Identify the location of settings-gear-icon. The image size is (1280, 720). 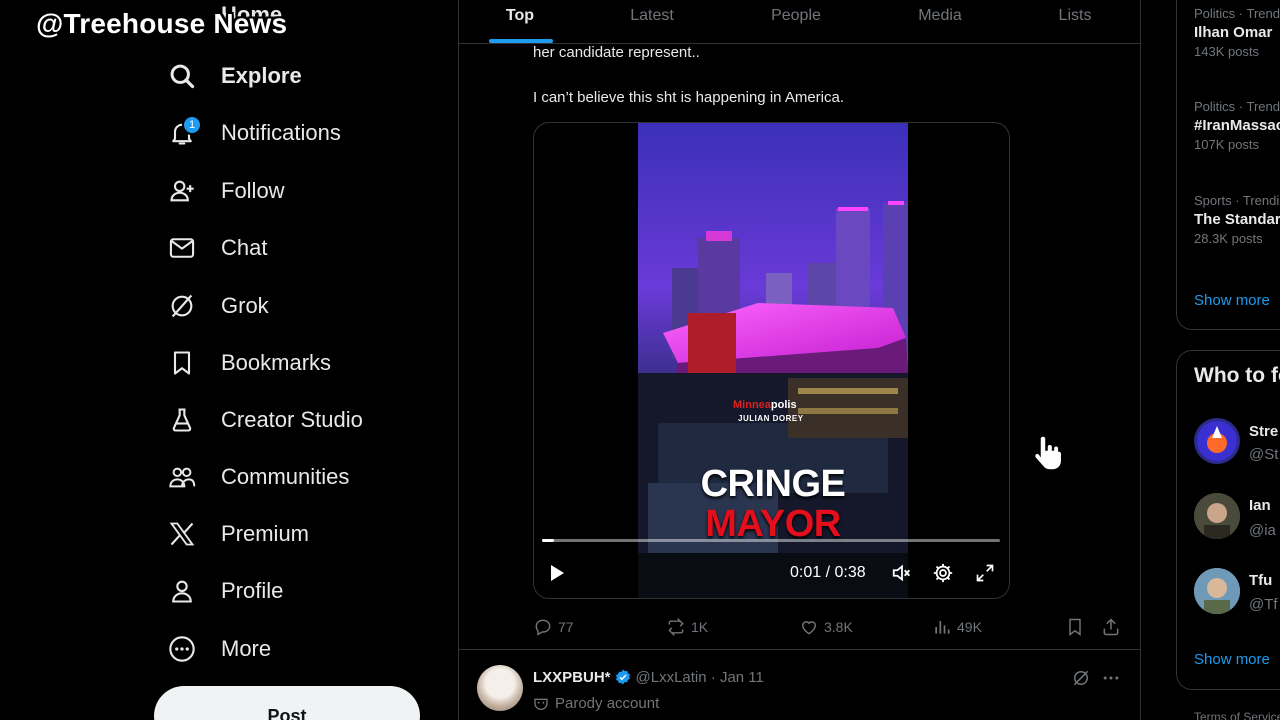
(943, 573).